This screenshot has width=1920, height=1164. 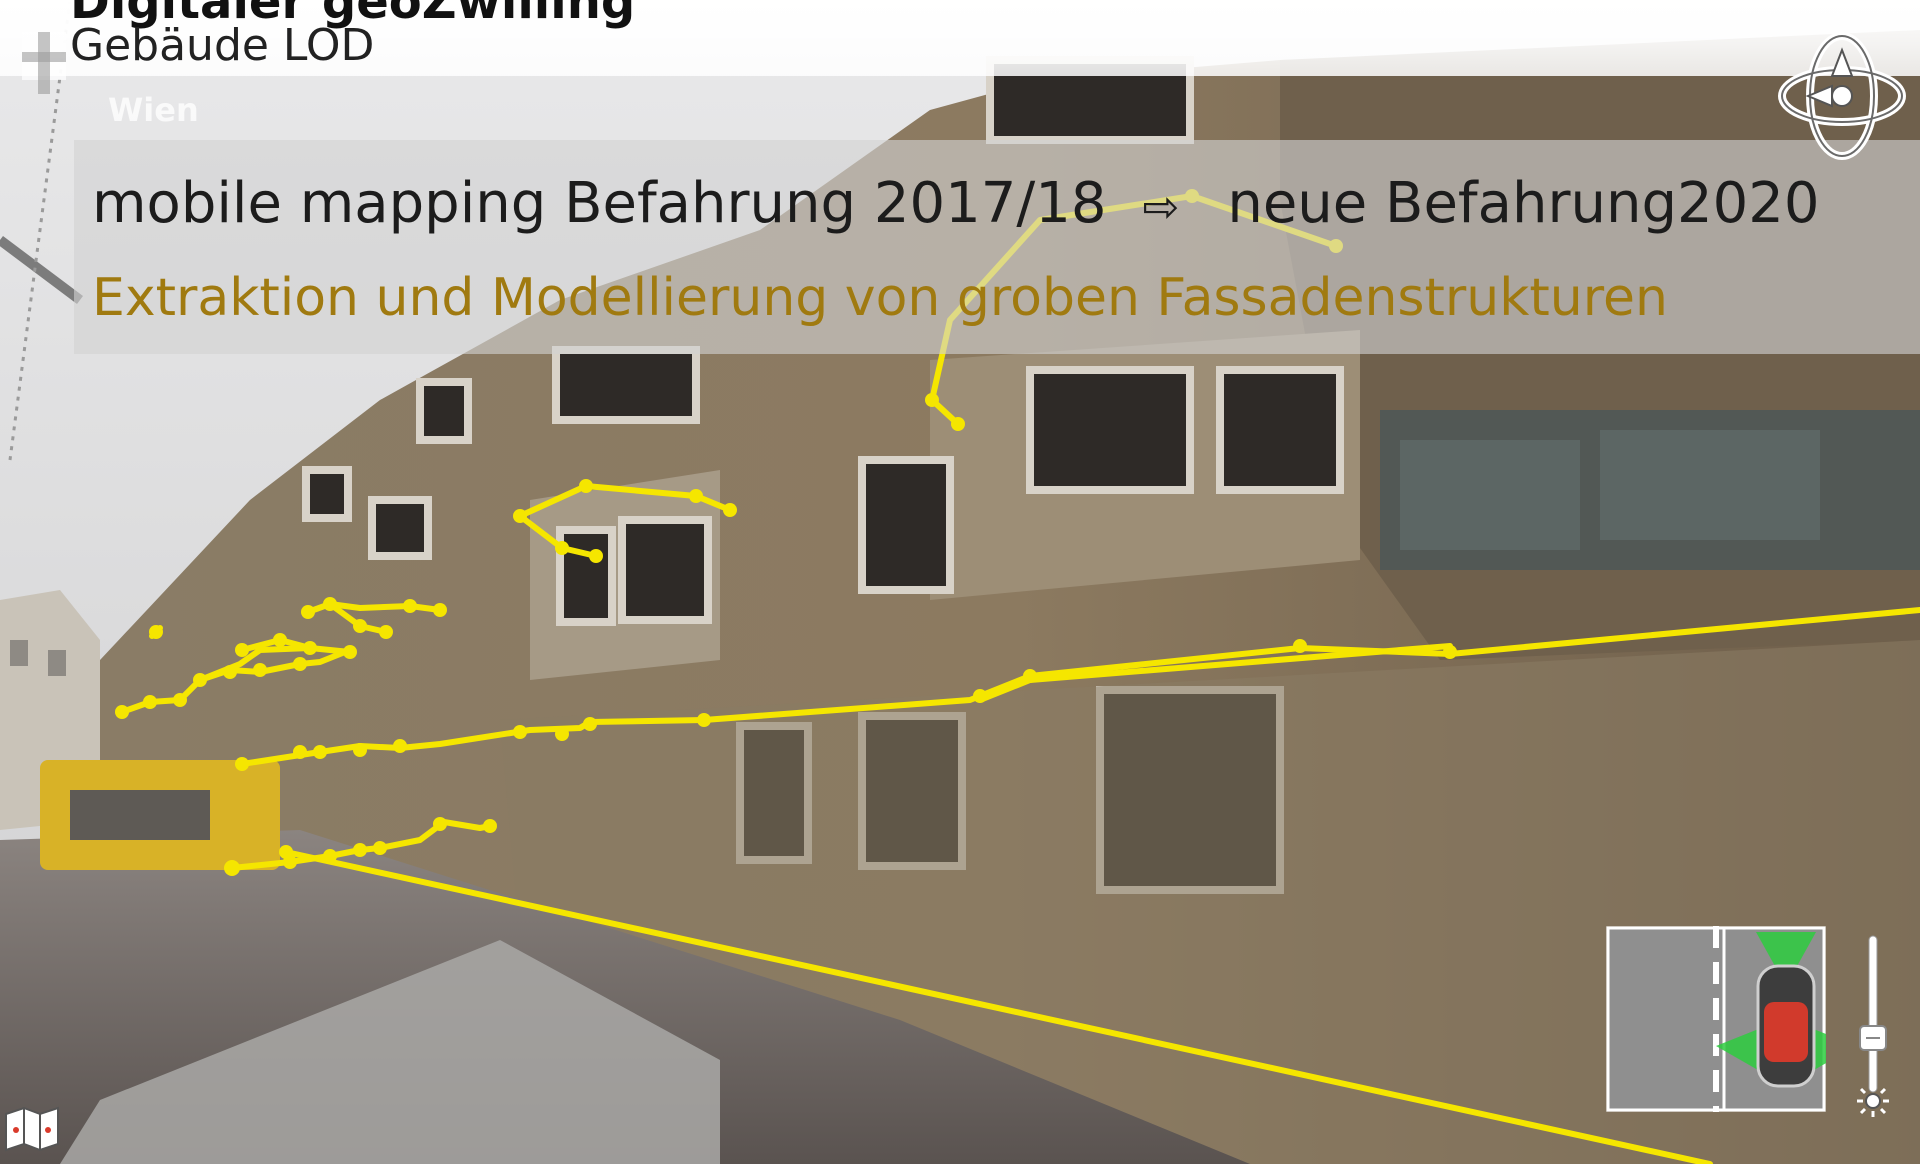 I want to click on wien-logo-label: Wien, so click(x=153, y=110).